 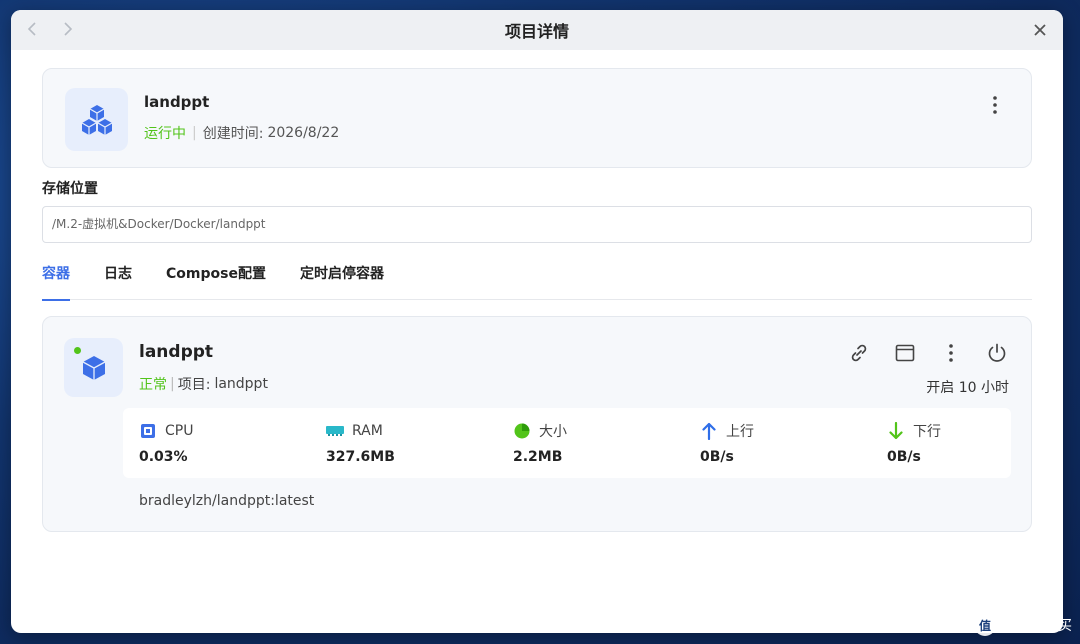 I want to click on link-icon, so click(x=859, y=353).